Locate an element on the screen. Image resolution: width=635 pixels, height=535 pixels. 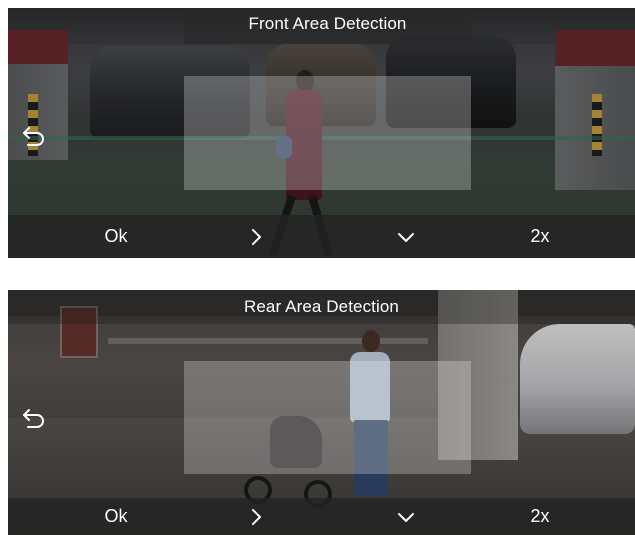
title-band: Rear Area Detection is located at coordinates (321, 307).